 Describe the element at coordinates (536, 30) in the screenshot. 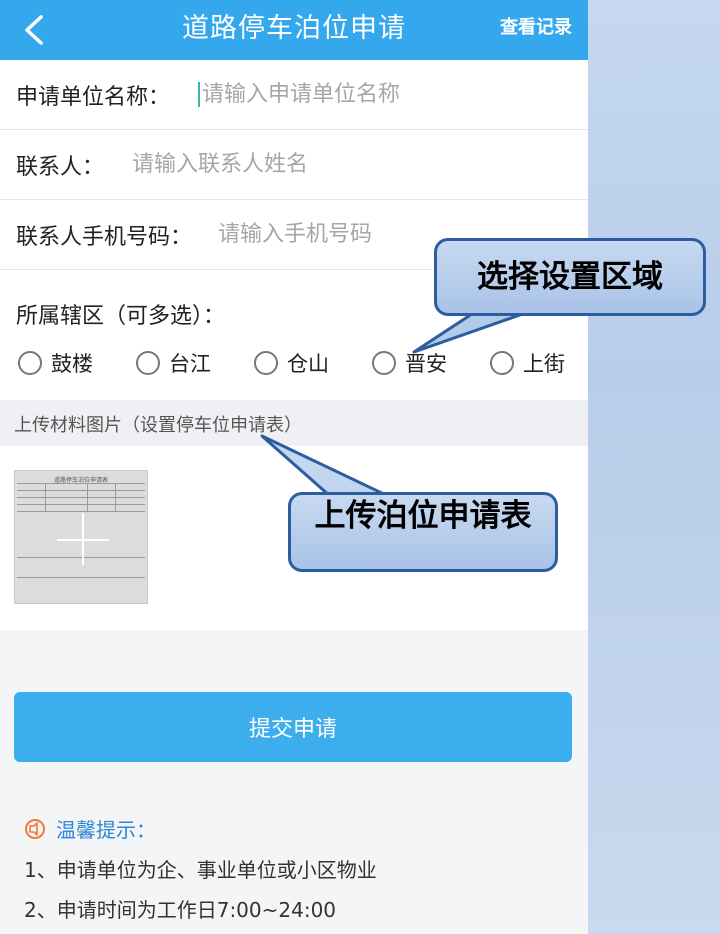

I see `view-records-link: 查看记录` at that location.